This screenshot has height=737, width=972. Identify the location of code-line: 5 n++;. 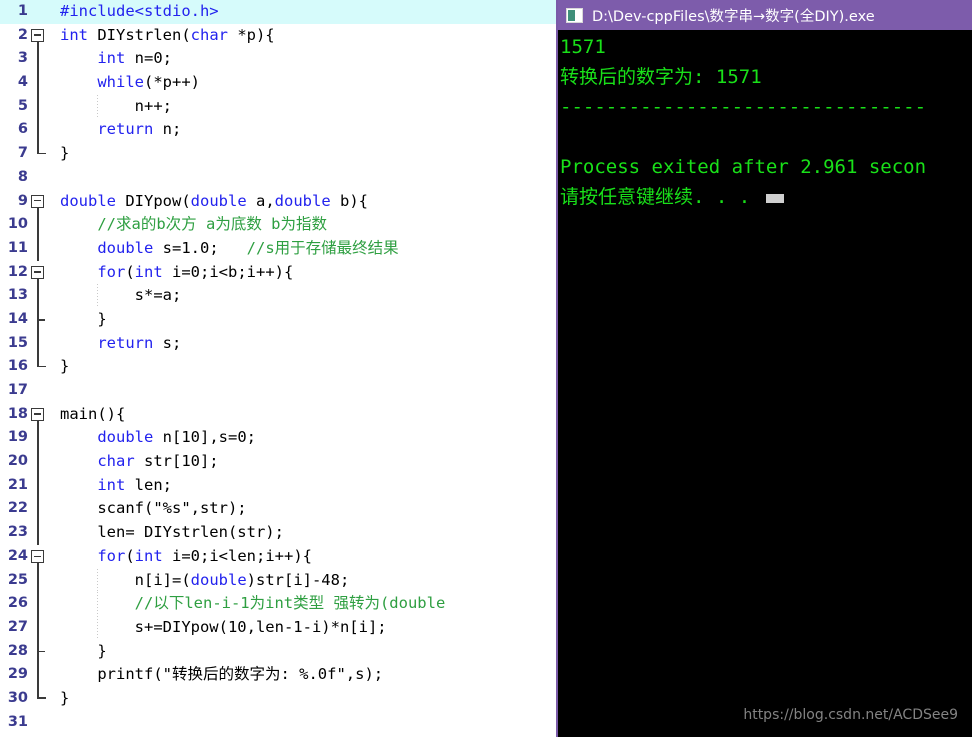
(278, 106).